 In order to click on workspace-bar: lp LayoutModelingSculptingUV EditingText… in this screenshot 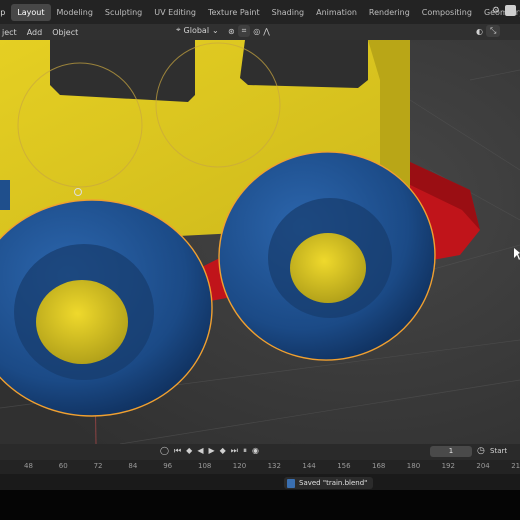, I will do `click(260, 12)`.